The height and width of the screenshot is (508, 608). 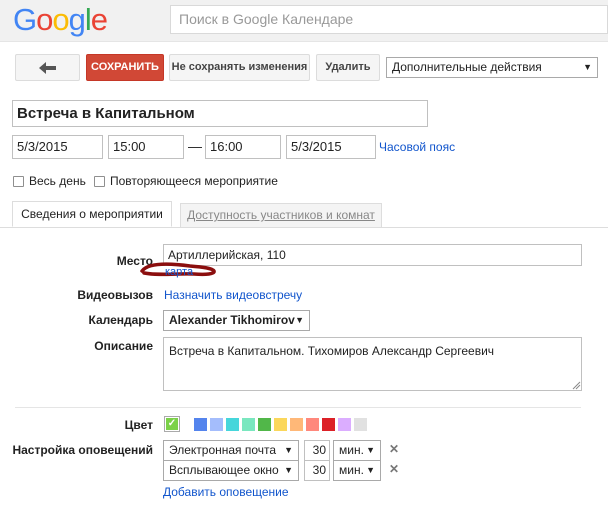 I want to click on timezone-link: Часовой пояс, so click(x=417, y=147).